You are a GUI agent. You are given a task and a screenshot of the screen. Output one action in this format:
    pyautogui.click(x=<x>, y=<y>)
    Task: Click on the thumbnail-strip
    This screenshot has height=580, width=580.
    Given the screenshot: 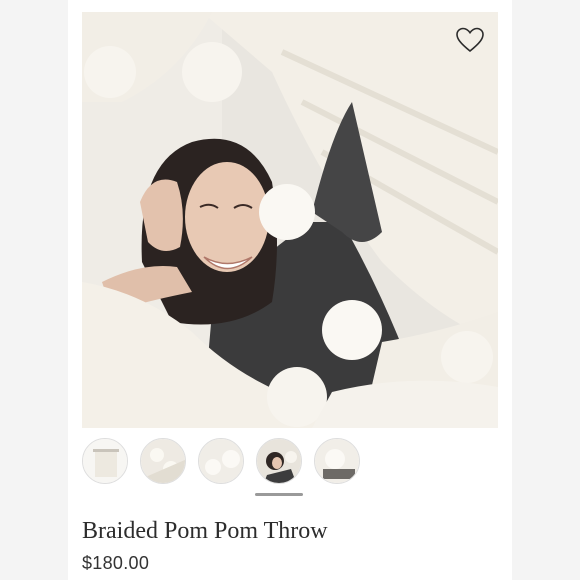 What is the action you would take?
    pyautogui.click(x=221, y=463)
    